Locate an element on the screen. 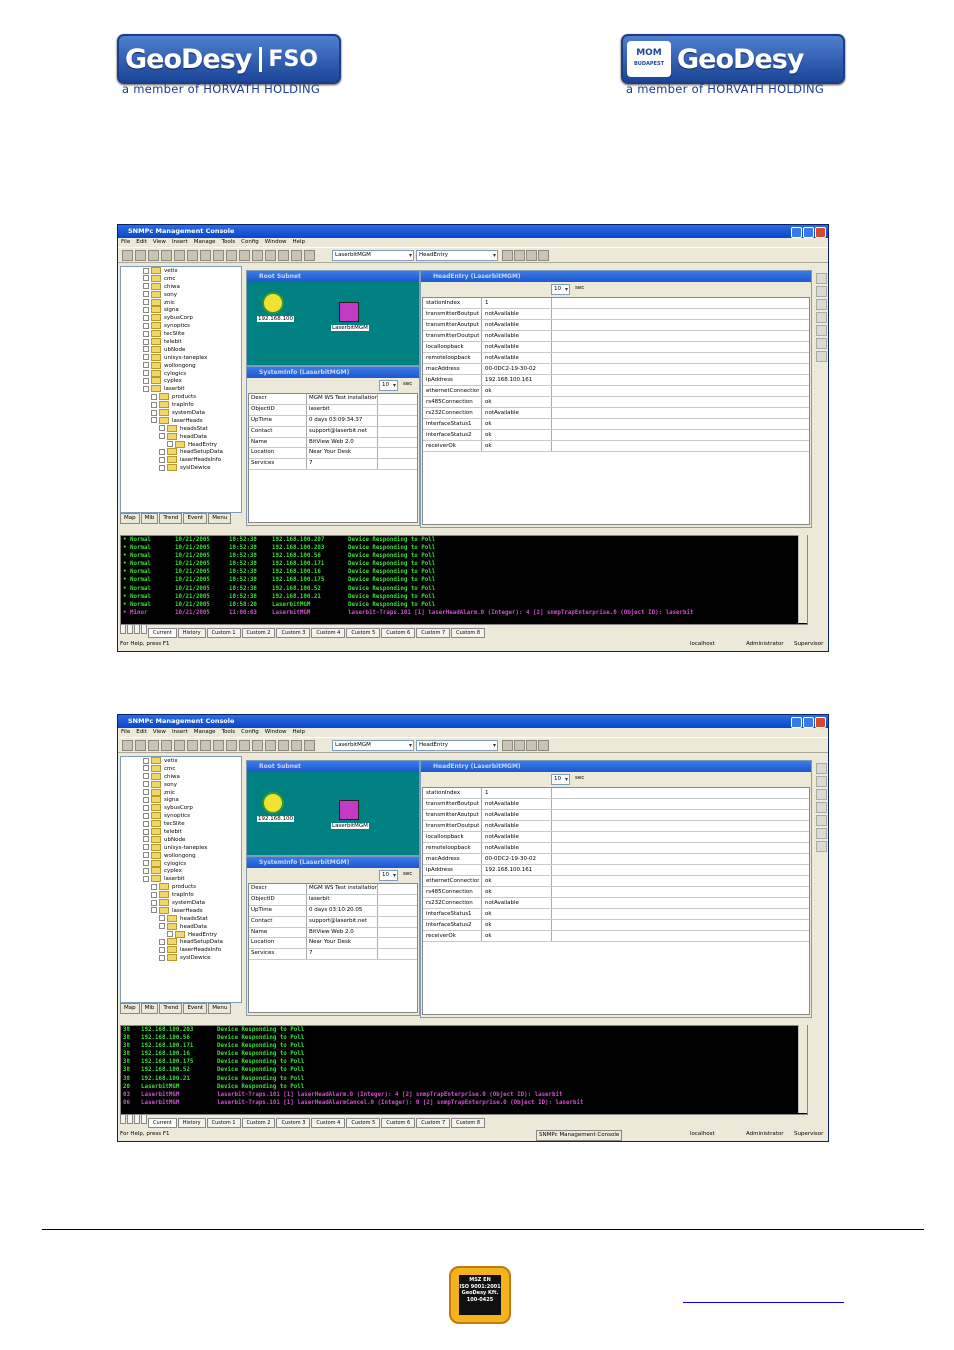 This screenshot has width=954, height=1350. tree-item: sony is located at coordinates (181, 784).